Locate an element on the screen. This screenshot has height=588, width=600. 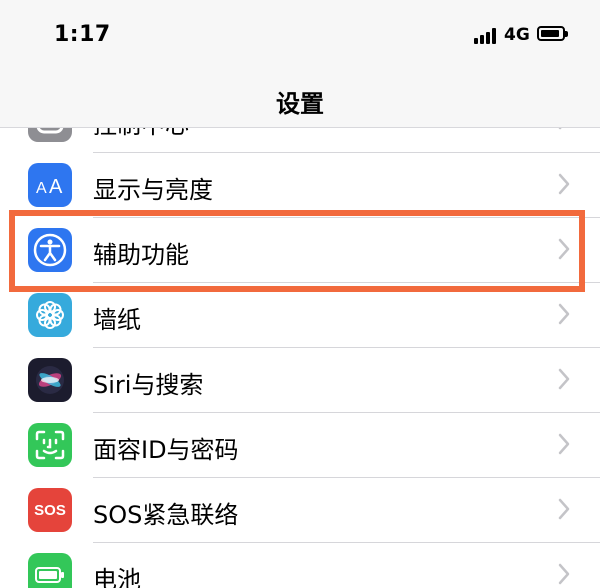
siri-icon is located at coordinates (50, 380).